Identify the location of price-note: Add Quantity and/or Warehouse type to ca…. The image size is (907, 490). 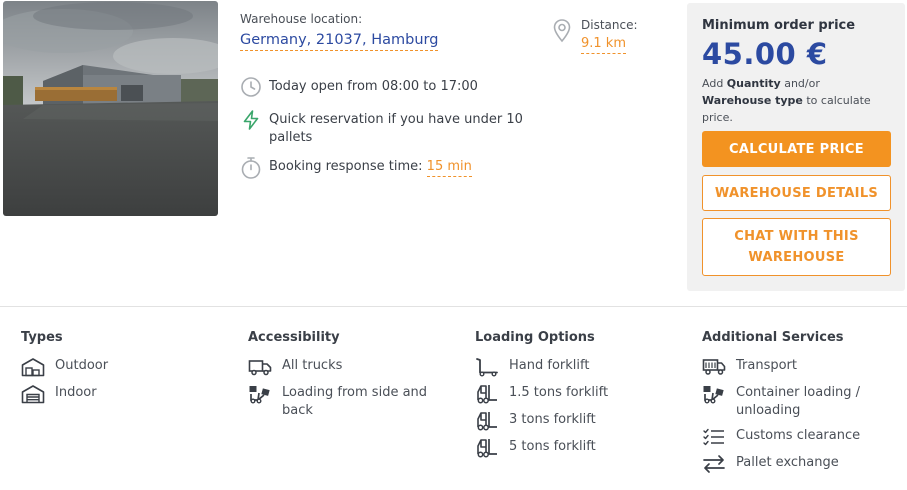
(786, 100).